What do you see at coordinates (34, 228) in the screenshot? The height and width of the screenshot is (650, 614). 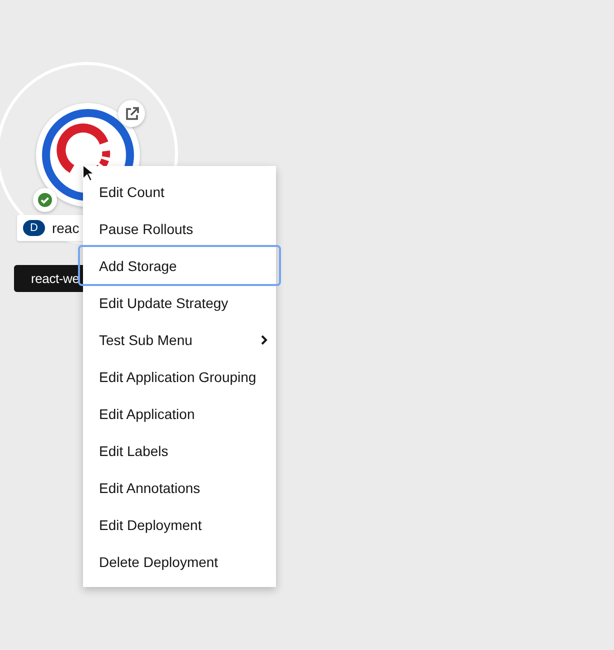 I see `deployment-badge: D` at bounding box center [34, 228].